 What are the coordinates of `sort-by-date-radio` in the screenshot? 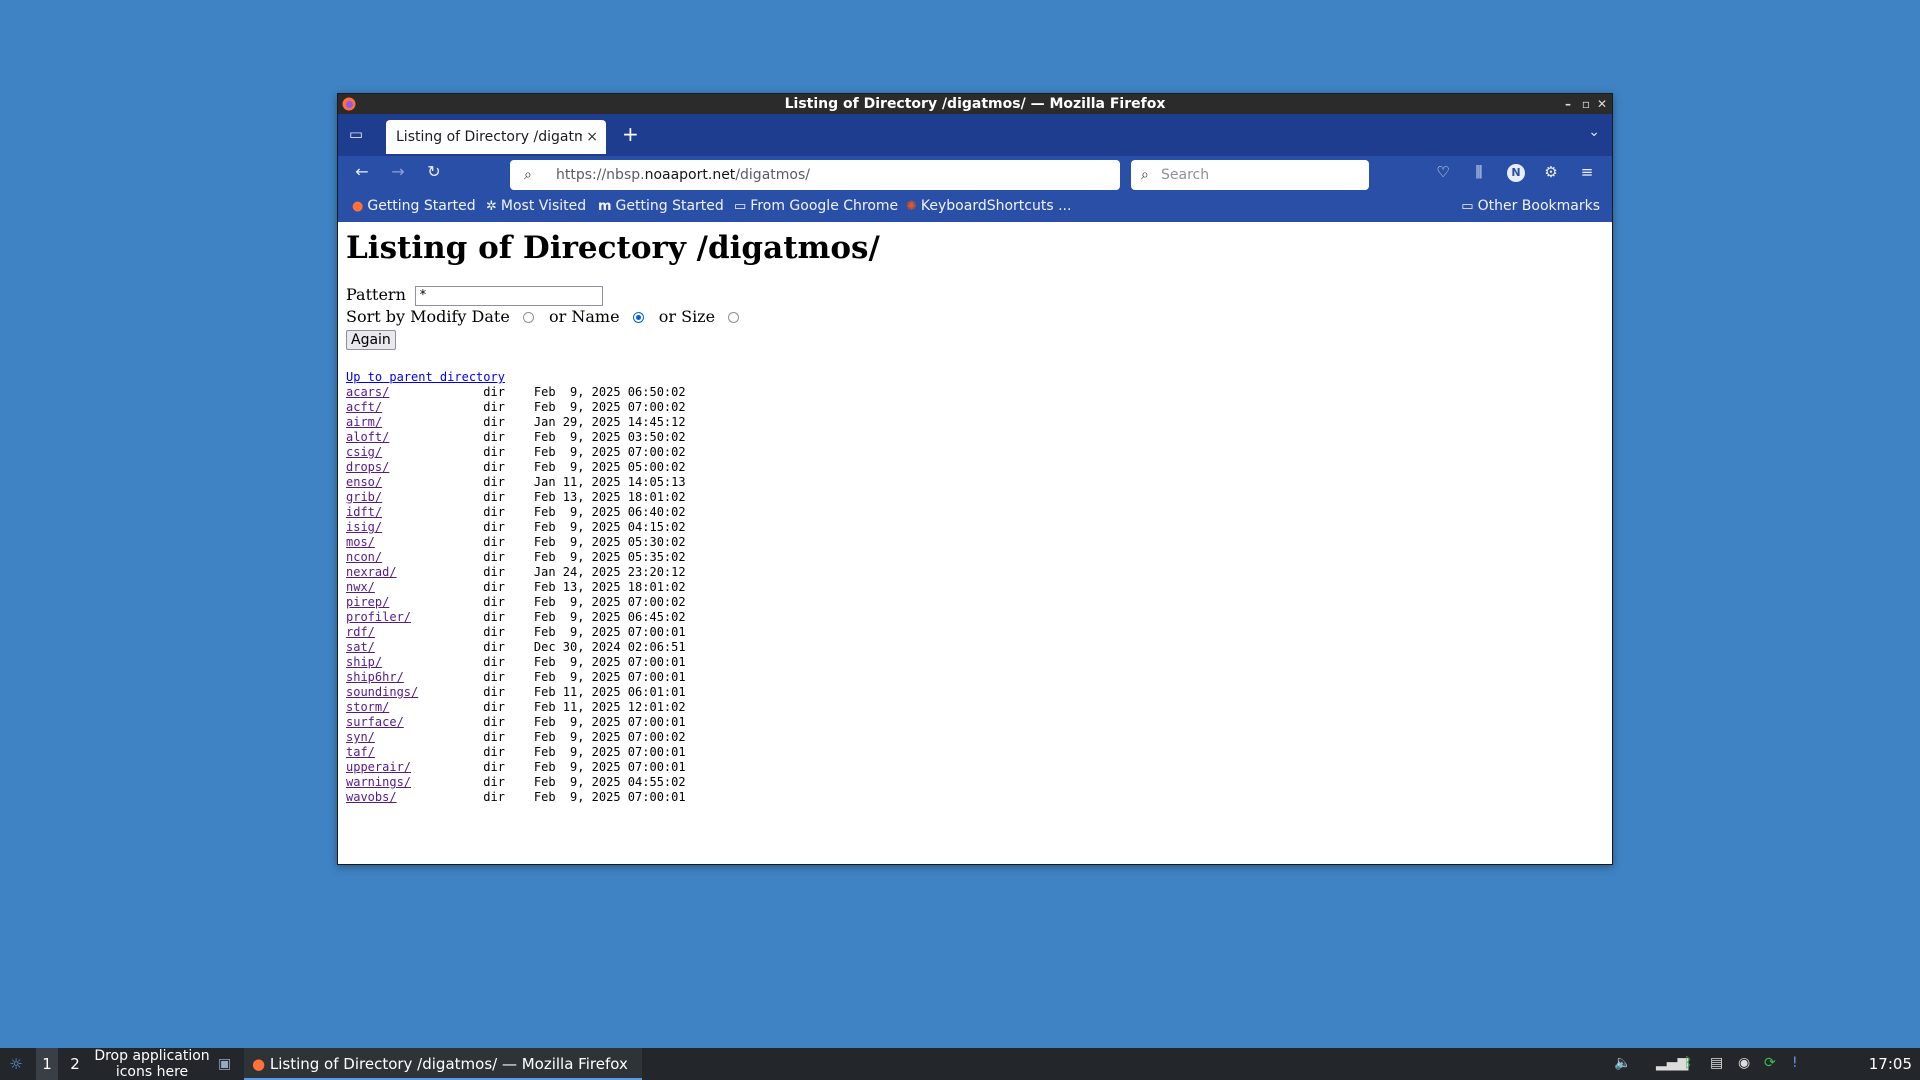 It's located at (528, 317).